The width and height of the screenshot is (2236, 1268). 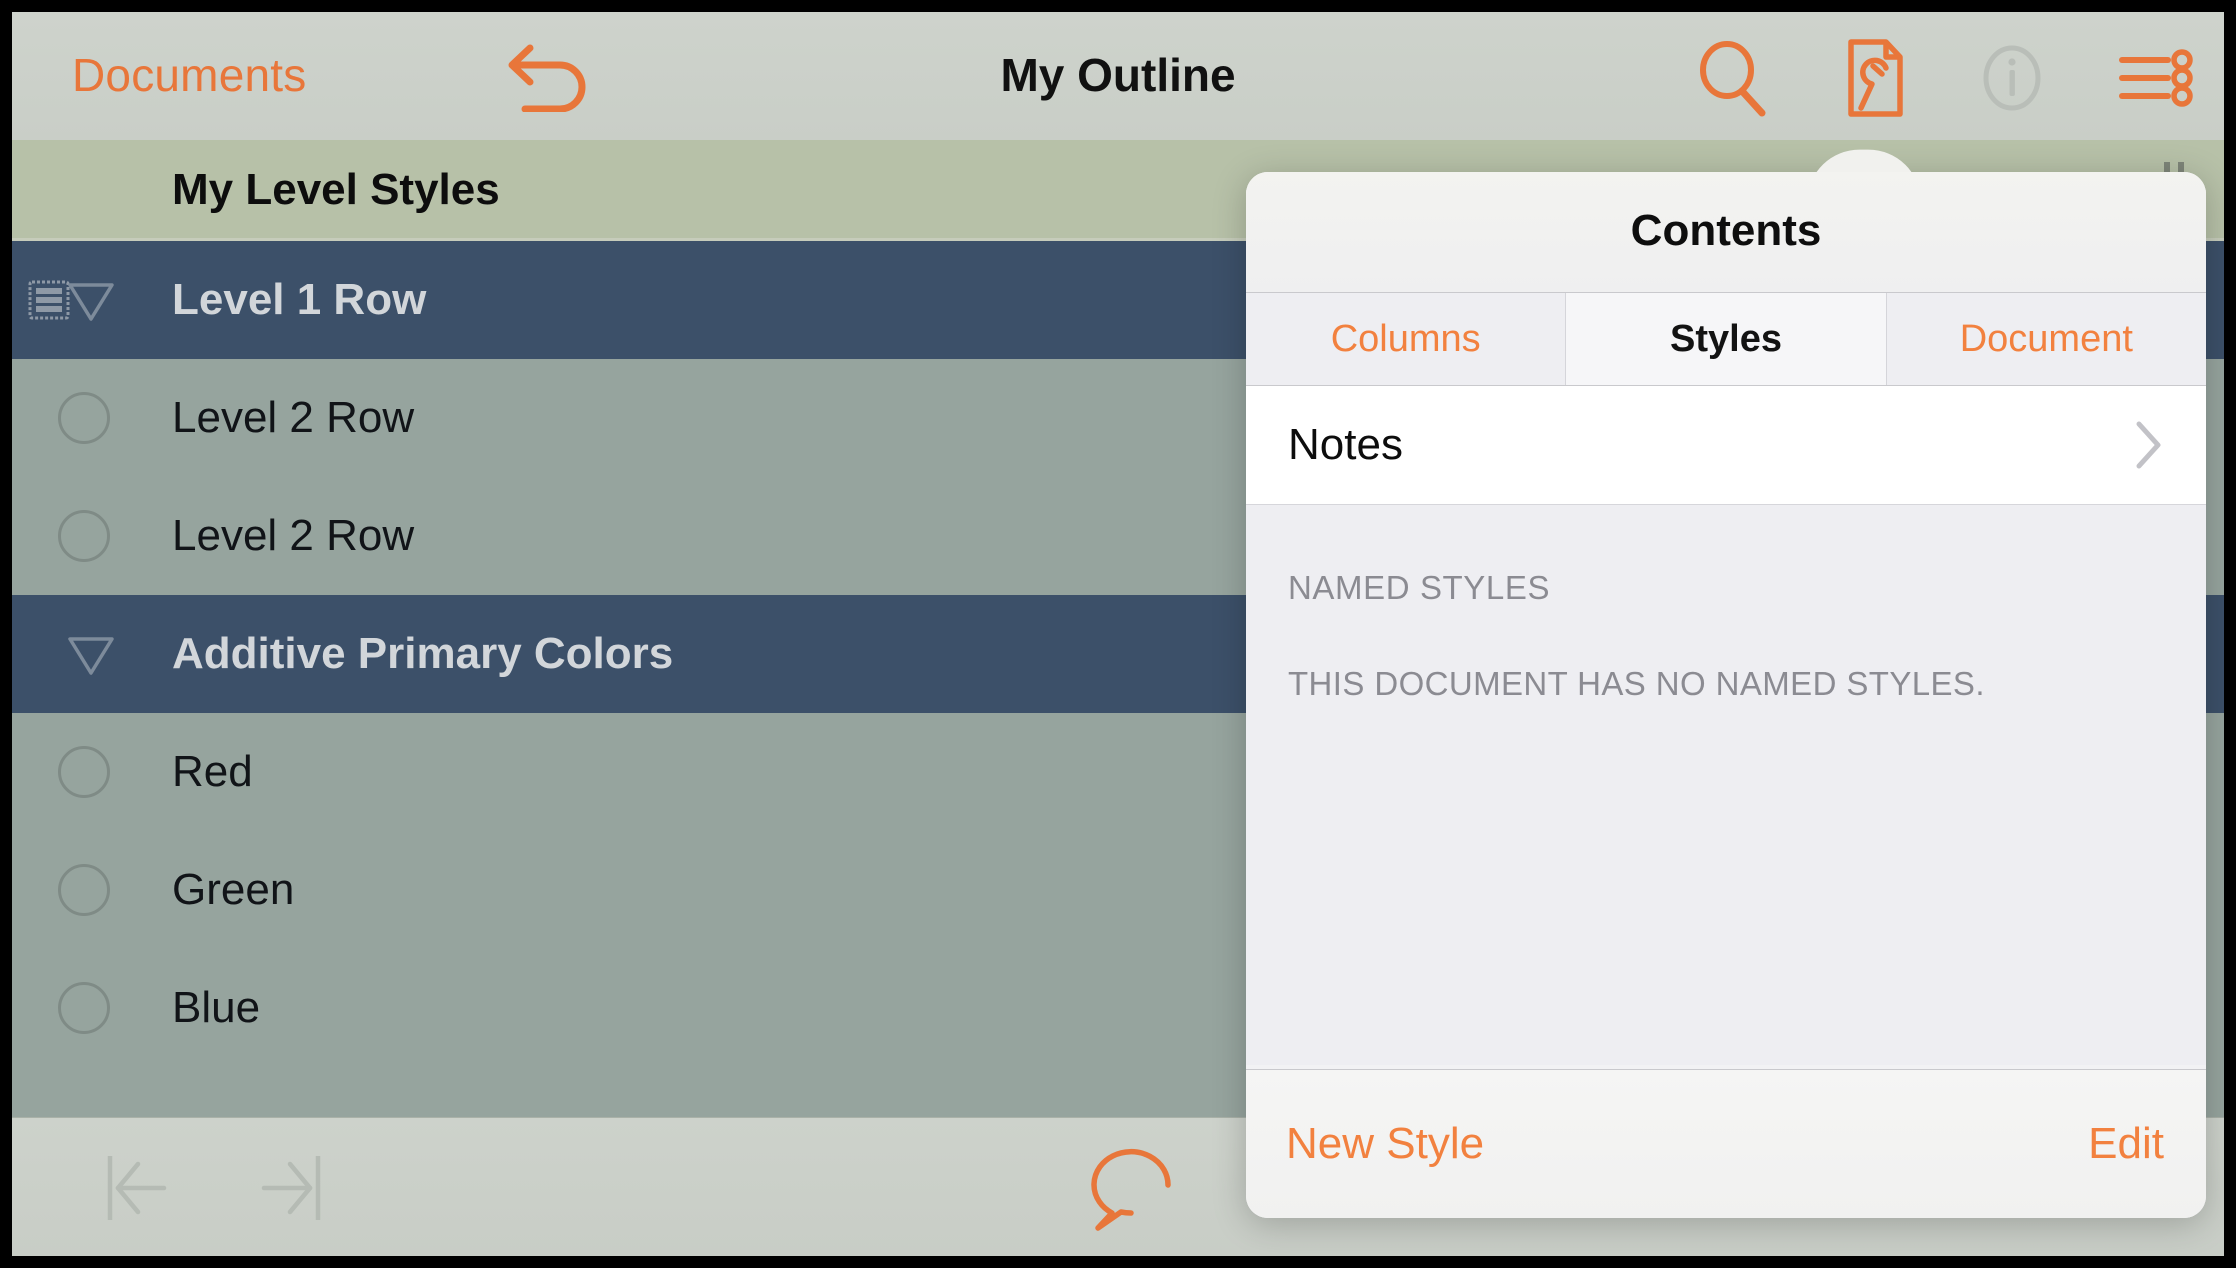 What do you see at coordinates (2012, 78) in the screenshot?
I see `info-icon` at bounding box center [2012, 78].